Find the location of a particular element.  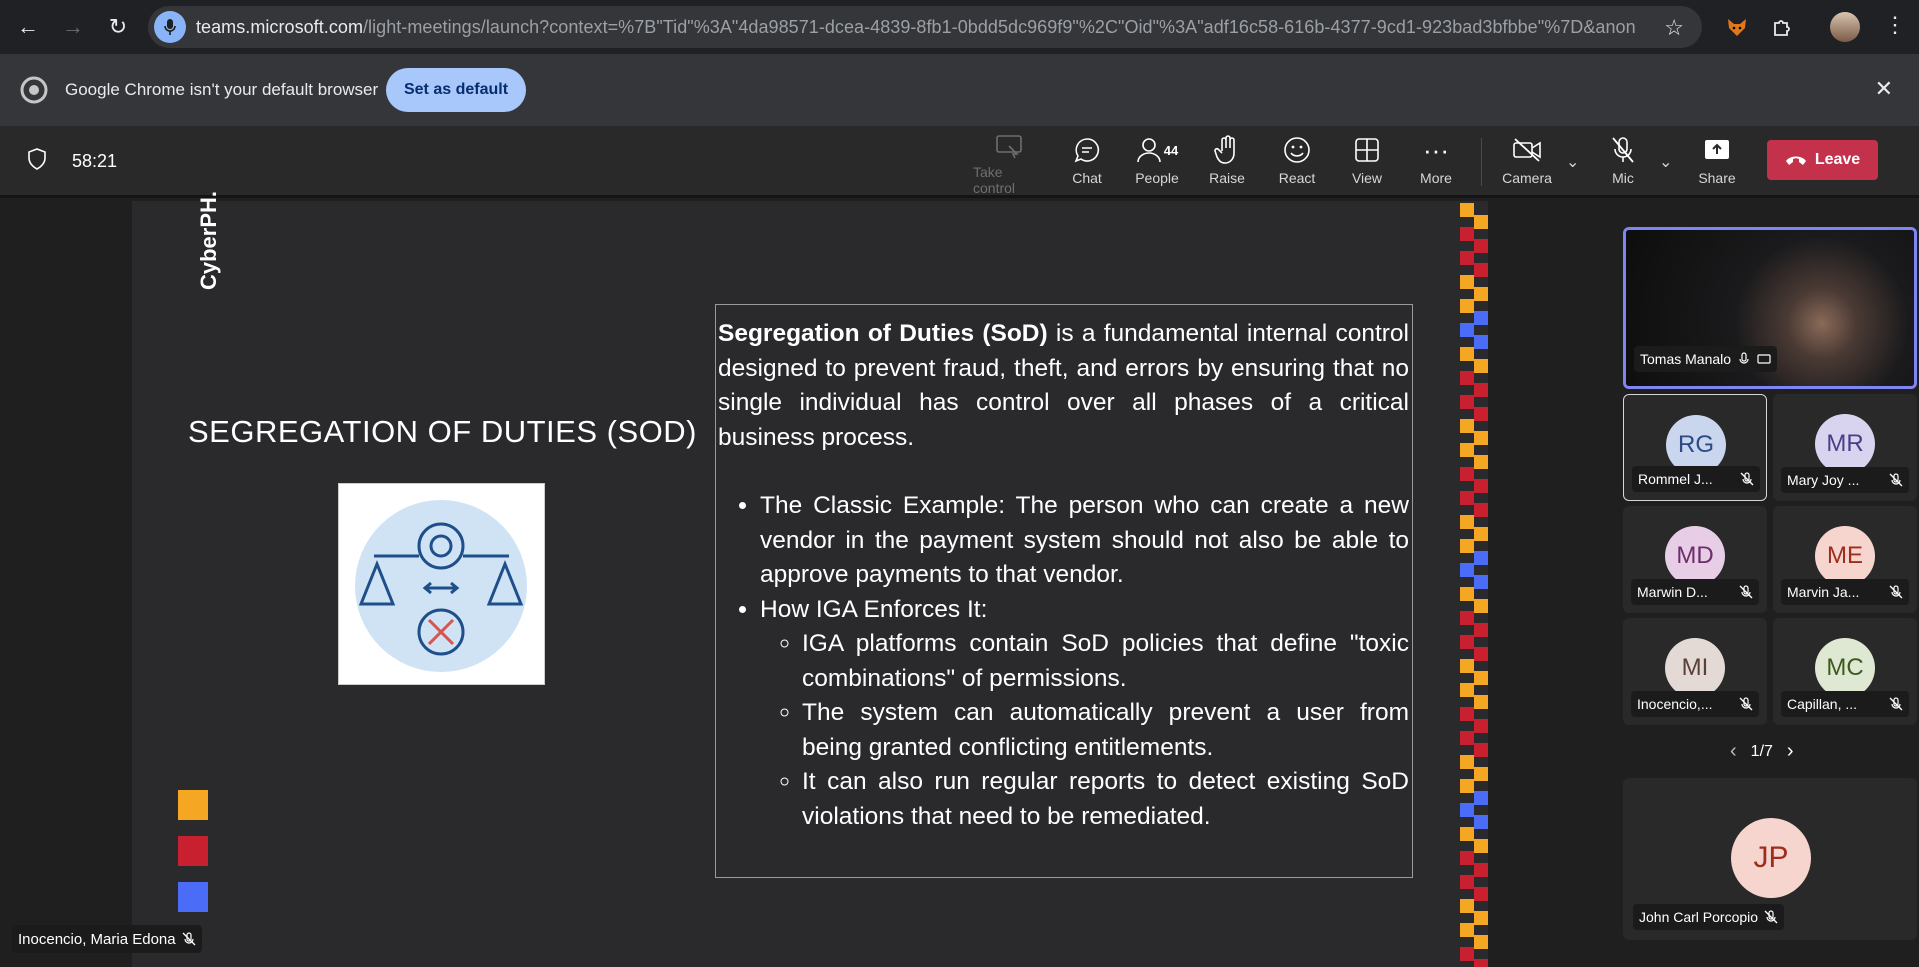

presenter-name: Inocencio, Maria Edona is located at coordinates (97, 939).